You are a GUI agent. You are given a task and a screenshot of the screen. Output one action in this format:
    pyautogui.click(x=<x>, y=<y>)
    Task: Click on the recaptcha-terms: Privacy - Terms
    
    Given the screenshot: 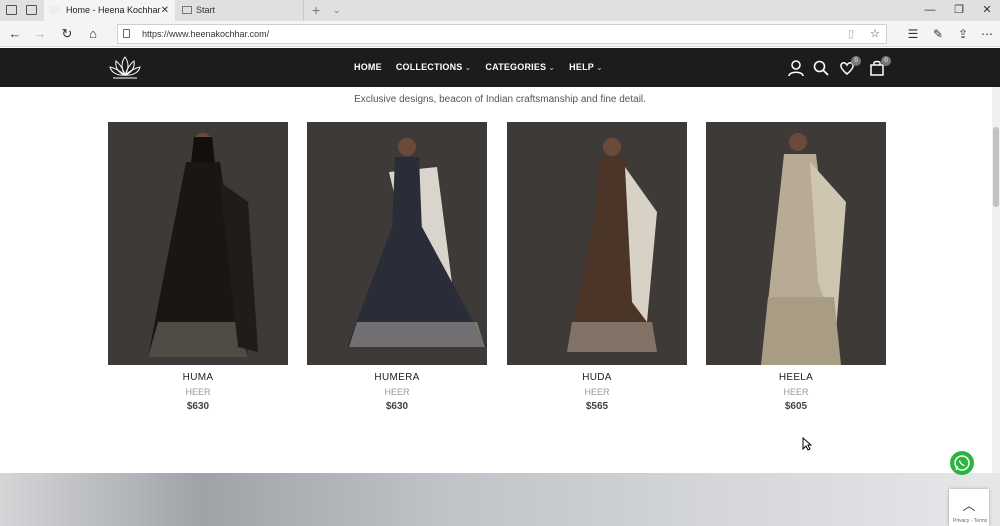 What is the action you would take?
    pyautogui.click(x=970, y=521)
    